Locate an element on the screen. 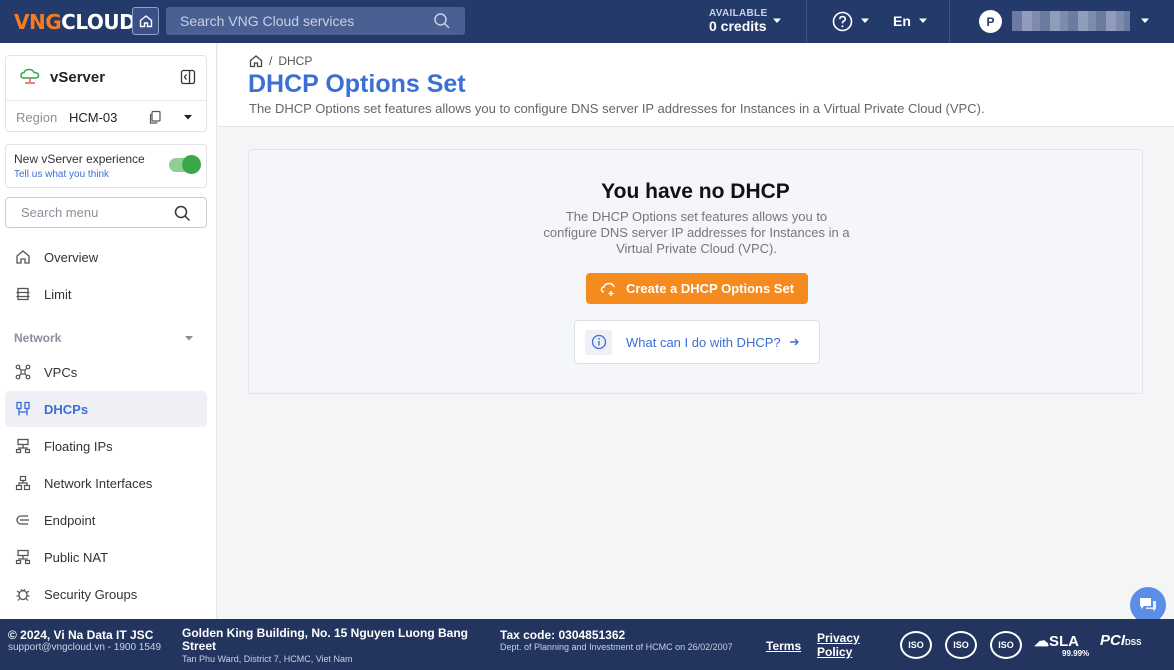 The image size is (1174, 670). service-name: vServer is located at coordinates (78, 77).